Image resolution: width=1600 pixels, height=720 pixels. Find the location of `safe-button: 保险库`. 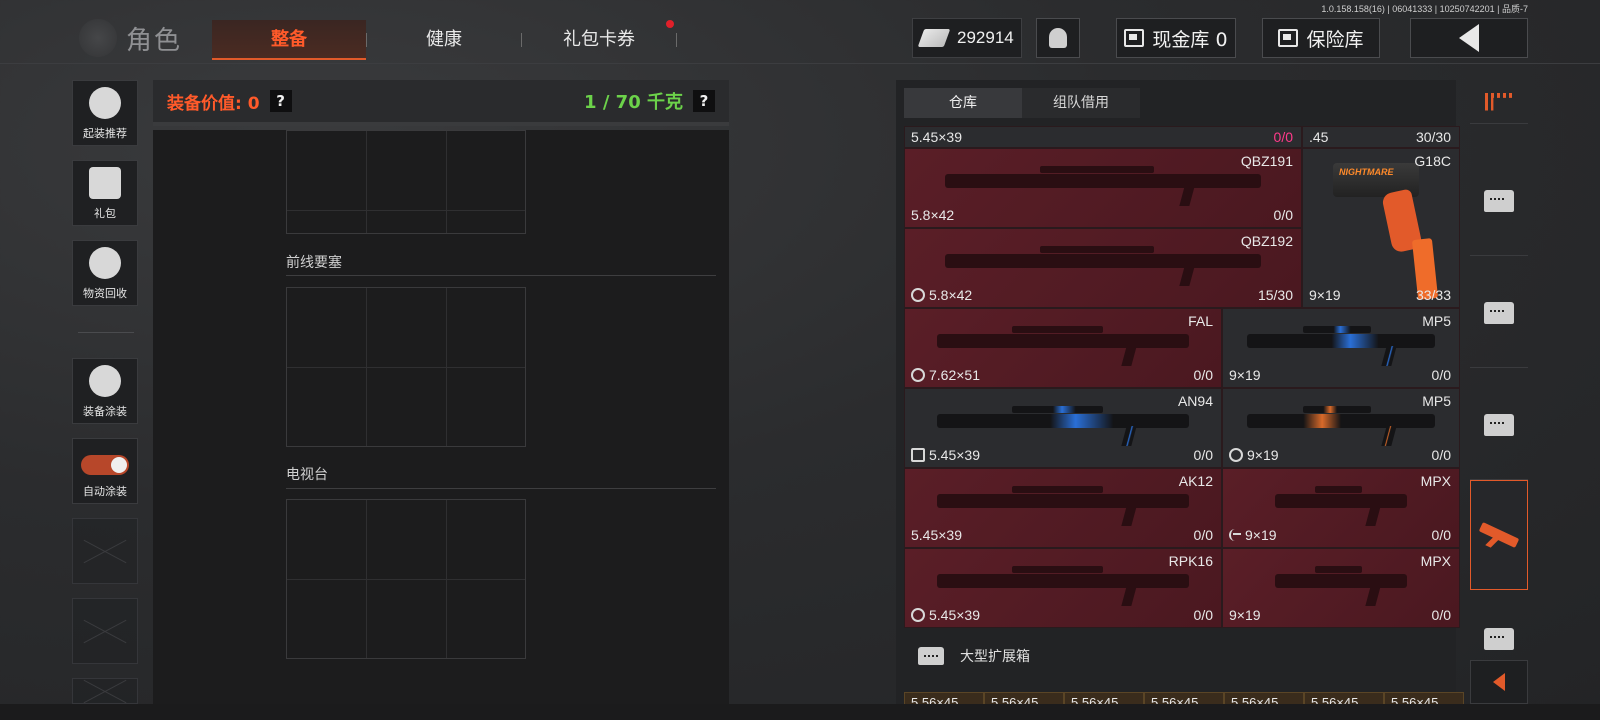

safe-button: 保险库 is located at coordinates (1321, 38).